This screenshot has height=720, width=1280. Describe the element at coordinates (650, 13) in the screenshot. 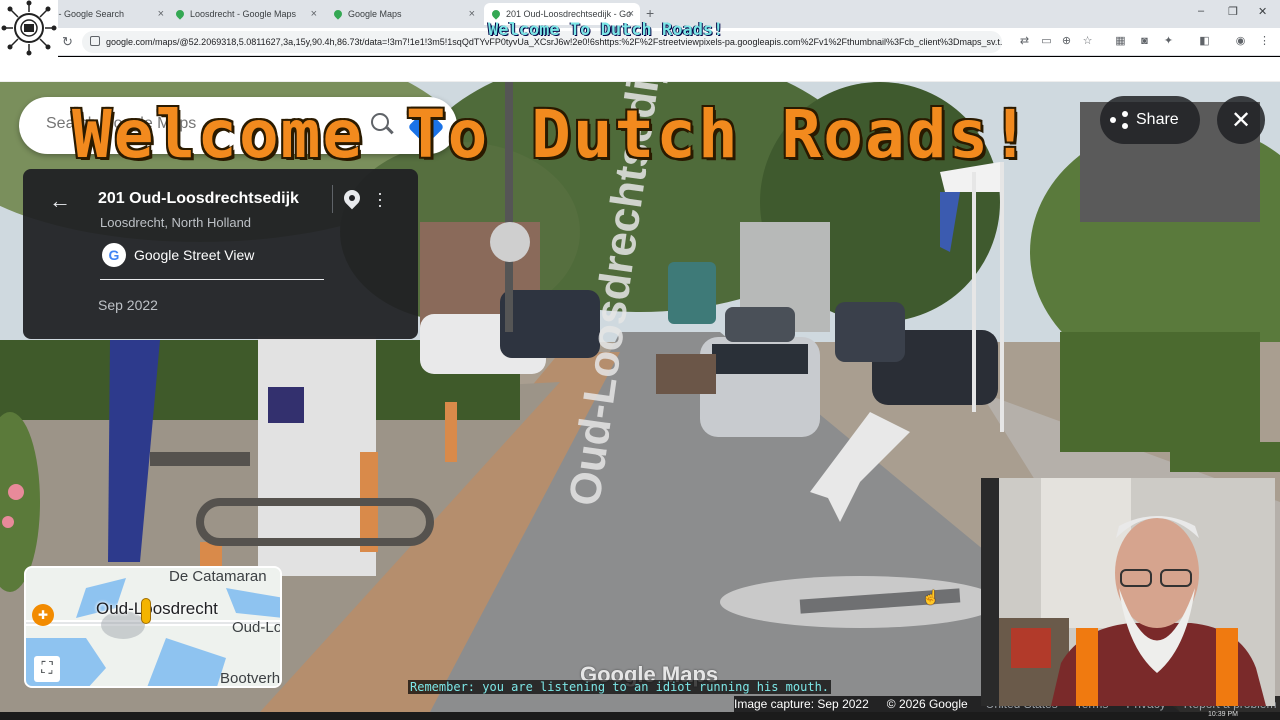

I see `new-tab-button: +` at that location.